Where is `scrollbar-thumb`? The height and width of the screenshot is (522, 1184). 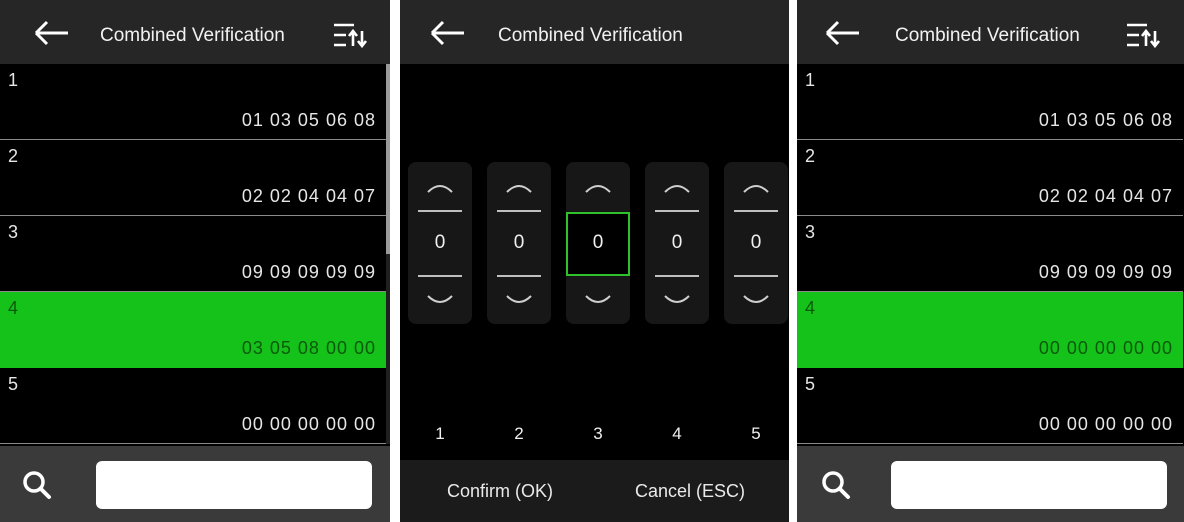 scrollbar-thumb is located at coordinates (388, 159).